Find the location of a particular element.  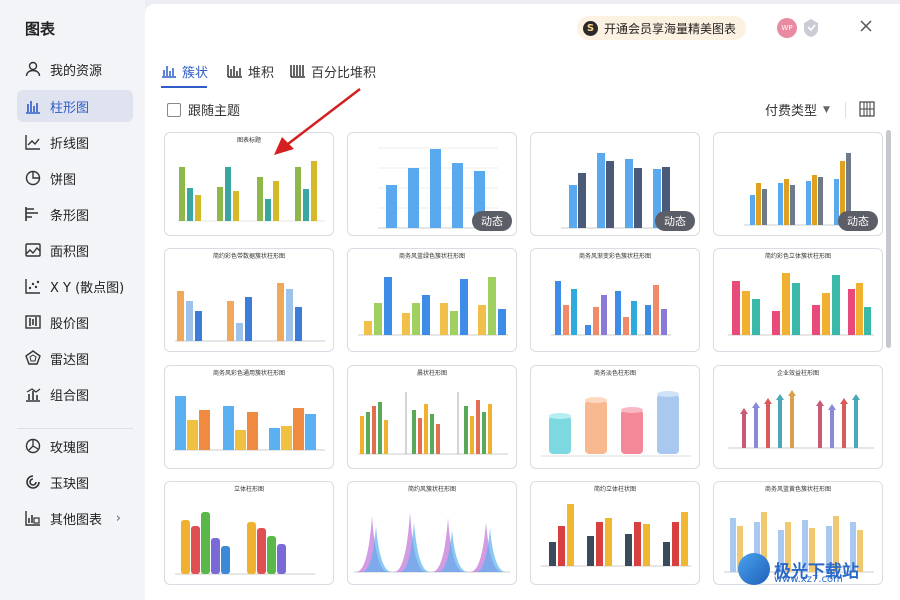

card-title: 商务风渐变彩色簇状柱形图 is located at coordinates (614, 256).